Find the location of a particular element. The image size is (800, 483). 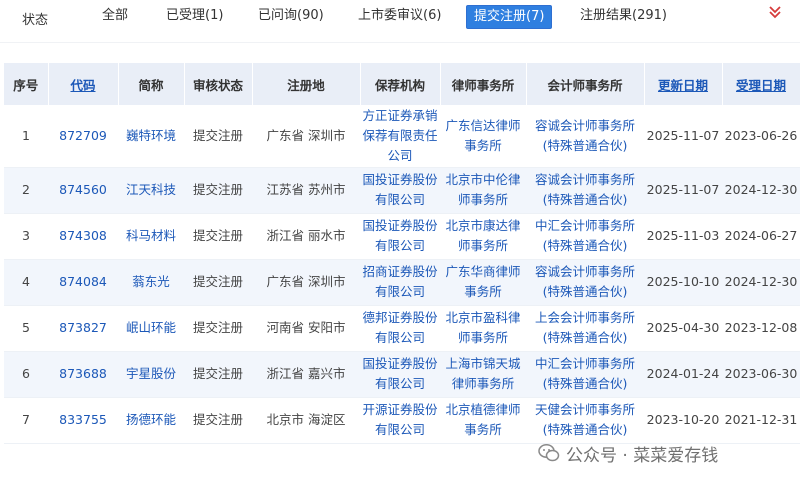

cell-short-name: 蓊东光 is located at coordinates (151, 282).